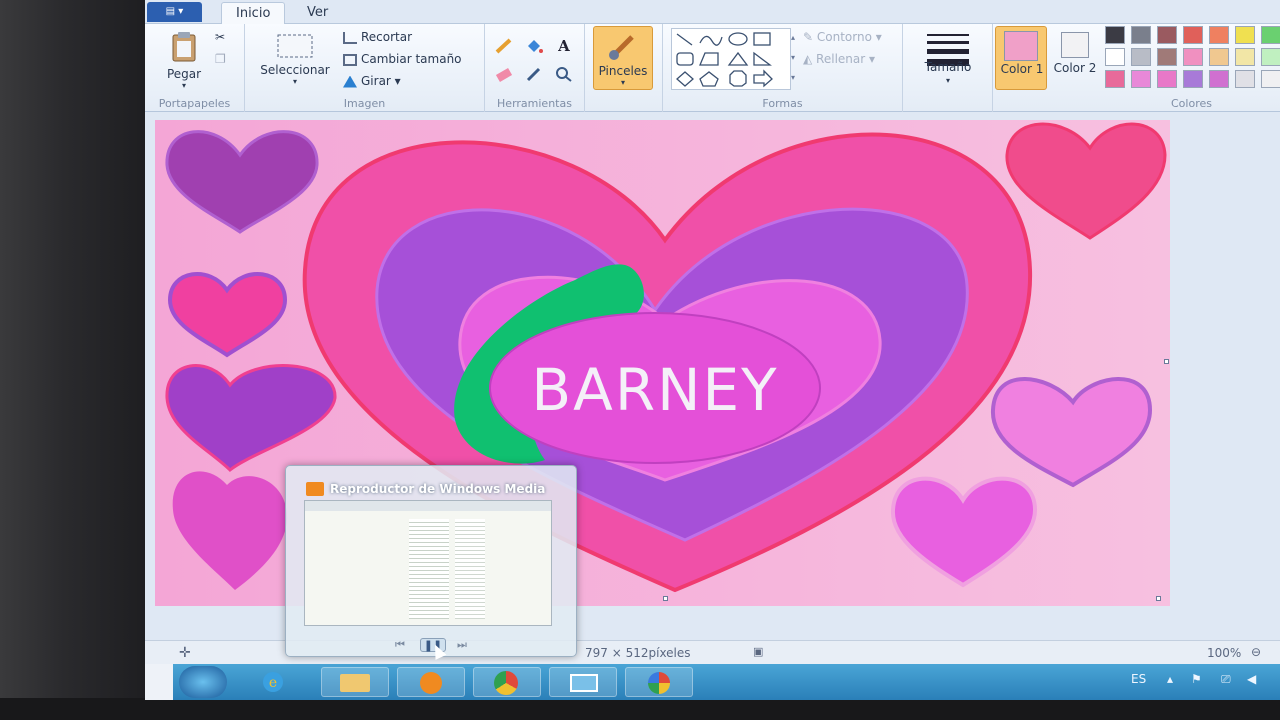  What do you see at coordinates (564, 74) in the screenshot?
I see `magnifier-icon` at bounding box center [564, 74].